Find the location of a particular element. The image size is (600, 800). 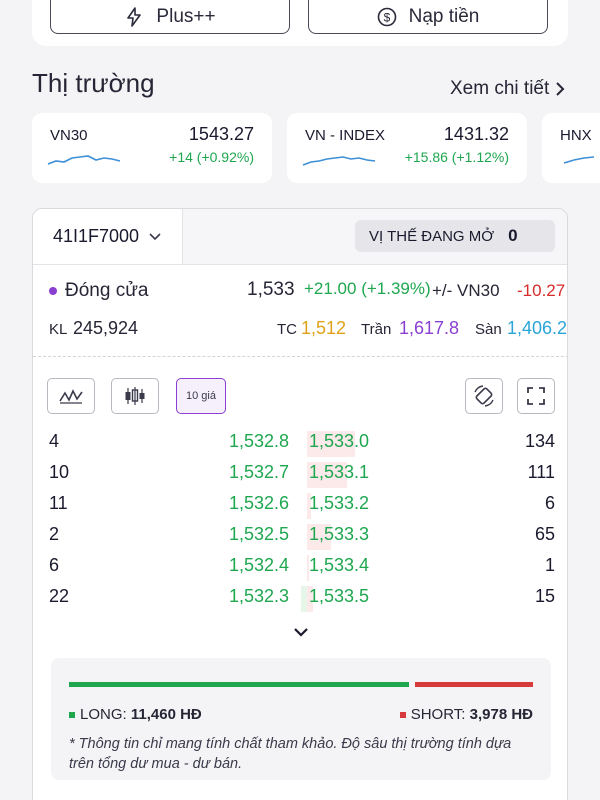

volume-value: 245,924 is located at coordinates (106, 328).